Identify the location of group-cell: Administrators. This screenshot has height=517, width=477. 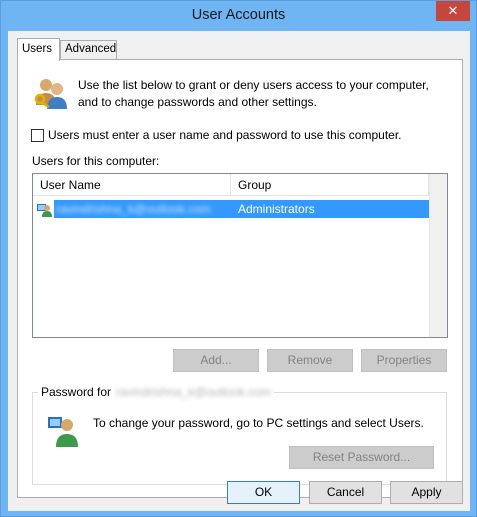
(276, 209).